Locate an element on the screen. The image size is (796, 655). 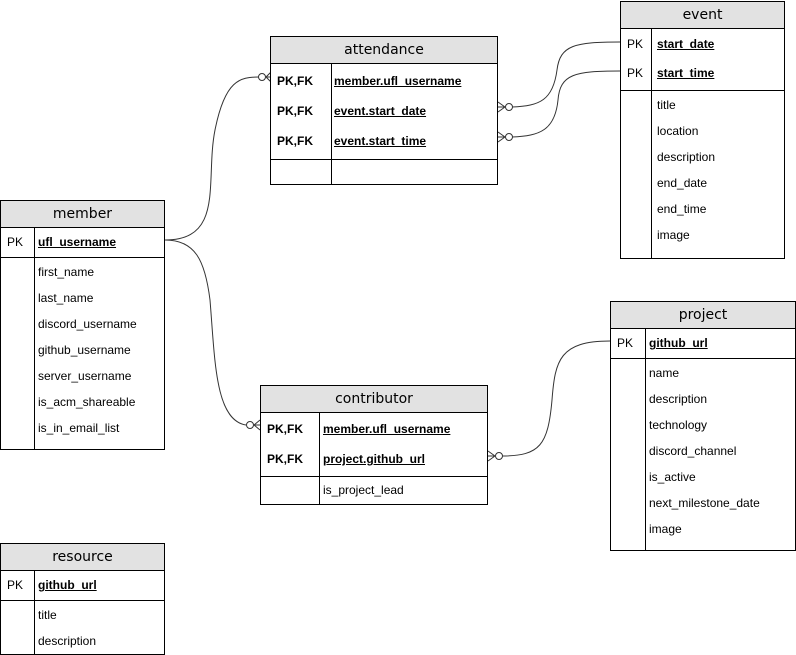
entity-title: contributor is located at coordinates (374, 399).